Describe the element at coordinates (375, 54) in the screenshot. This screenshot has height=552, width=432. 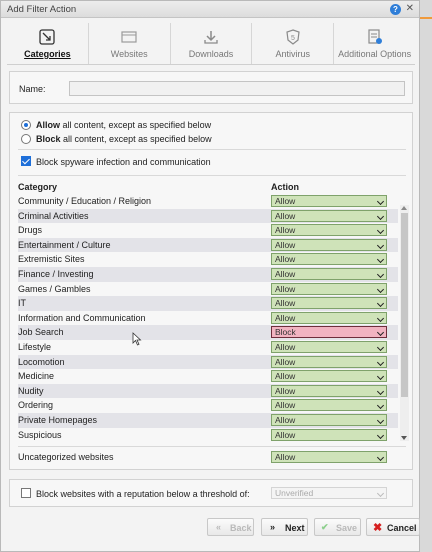
I see `tab-label: Additional Options` at that location.